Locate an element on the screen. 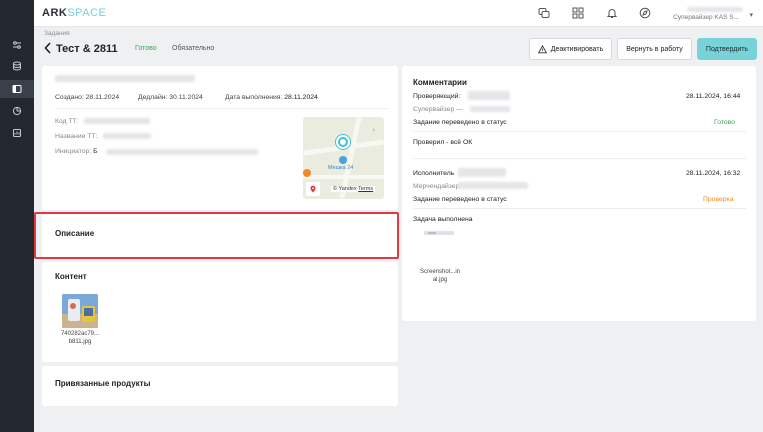 Image resolution: width=763 pixels, height=432 pixels. required-badge: Обязательно is located at coordinates (193, 48).